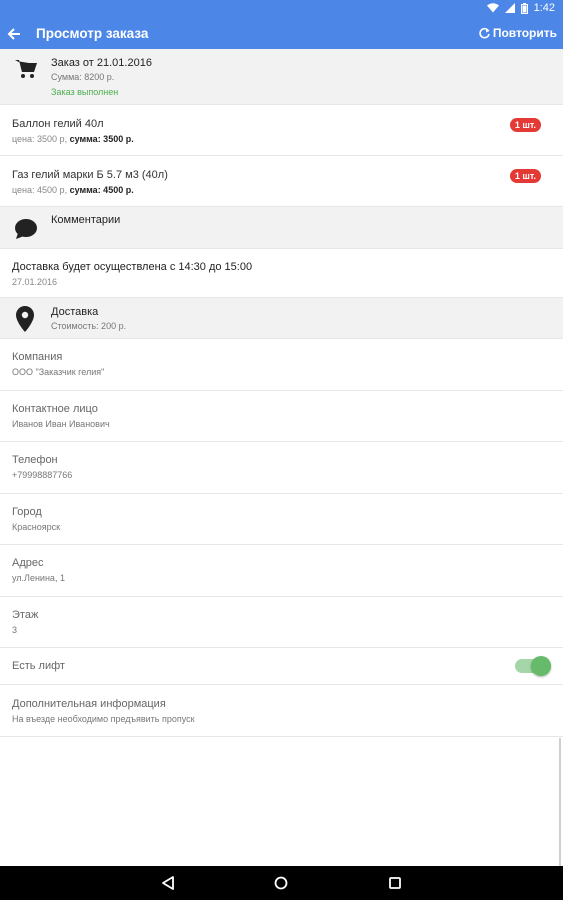 This screenshot has width=563, height=900. I want to click on field-label: Контактное лицо, so click(55, 408).